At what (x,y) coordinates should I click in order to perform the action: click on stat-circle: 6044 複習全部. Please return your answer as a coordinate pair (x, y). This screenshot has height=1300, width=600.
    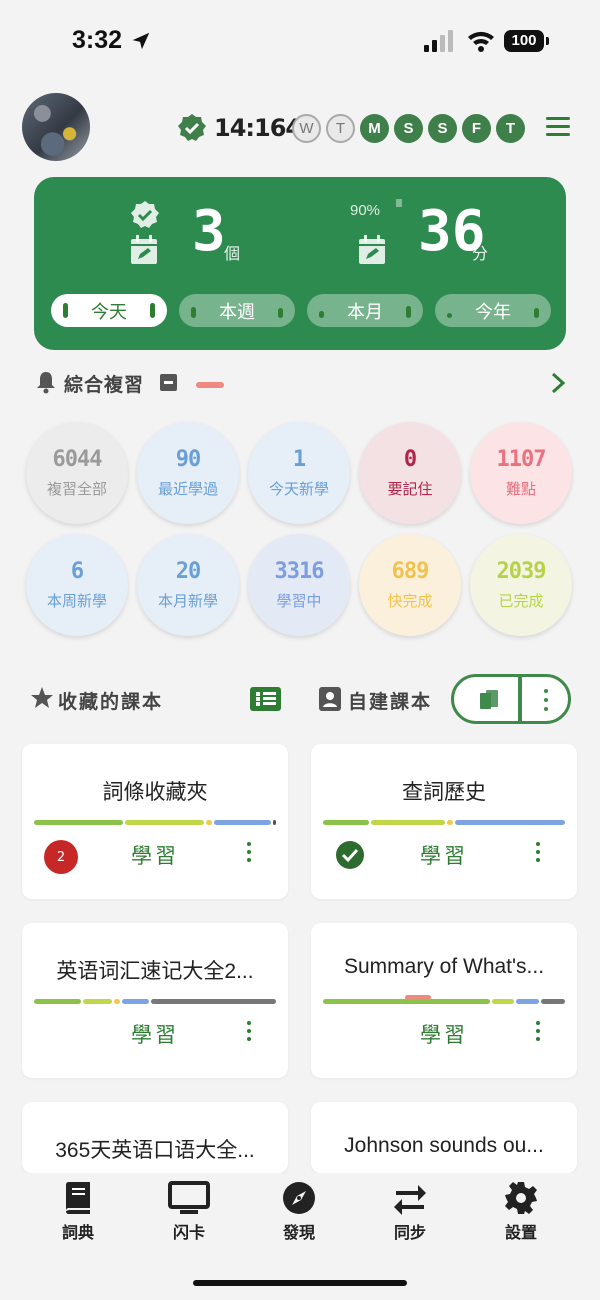
    Looking at the image, I should click on (77, 473).